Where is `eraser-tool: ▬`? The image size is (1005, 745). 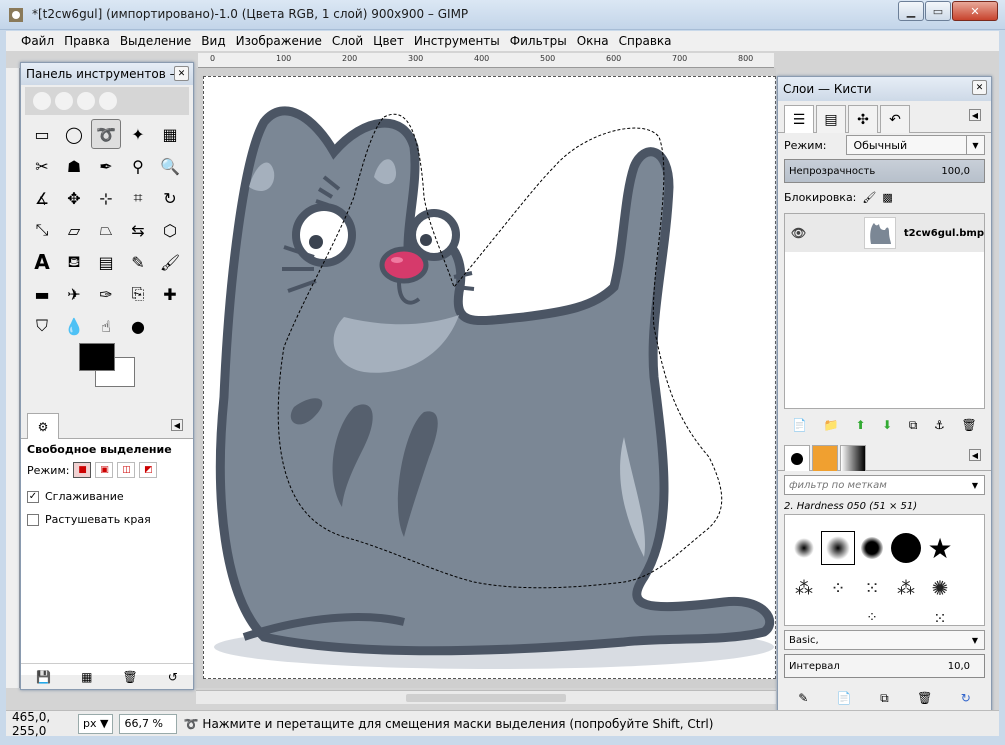
eraser-tool: ▬ is located at coordinates (42, 294).